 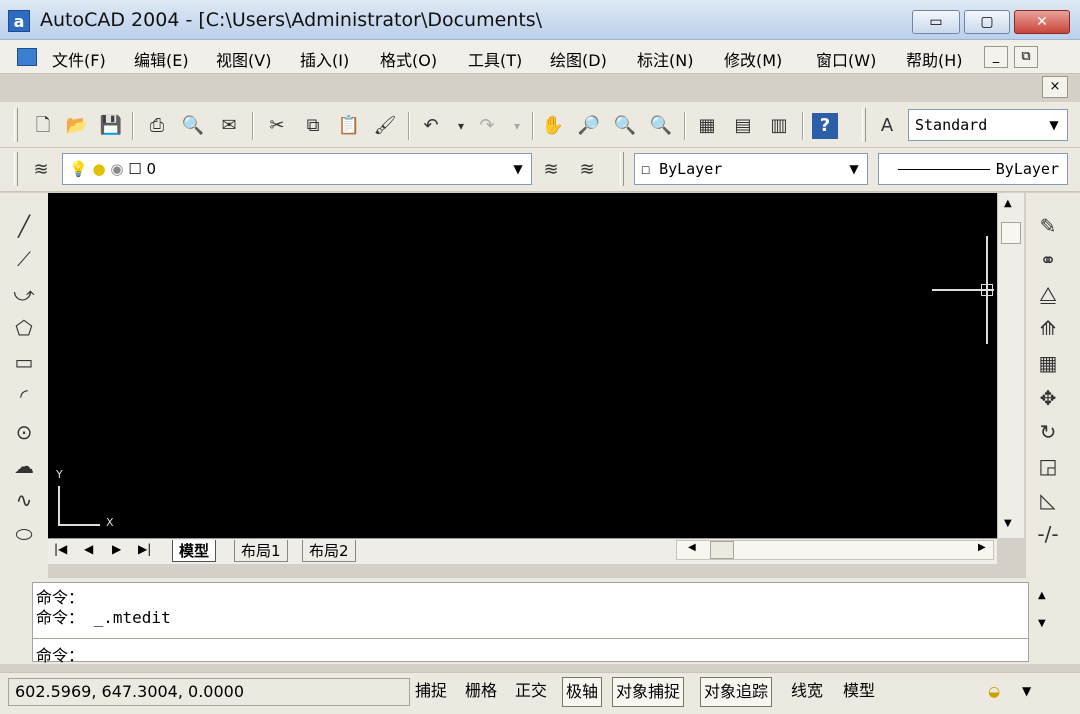 What do you see at coordinates (487, 126) in the screenshot?
I see `redo-icon: ↷` at bounding box center [487, 126].